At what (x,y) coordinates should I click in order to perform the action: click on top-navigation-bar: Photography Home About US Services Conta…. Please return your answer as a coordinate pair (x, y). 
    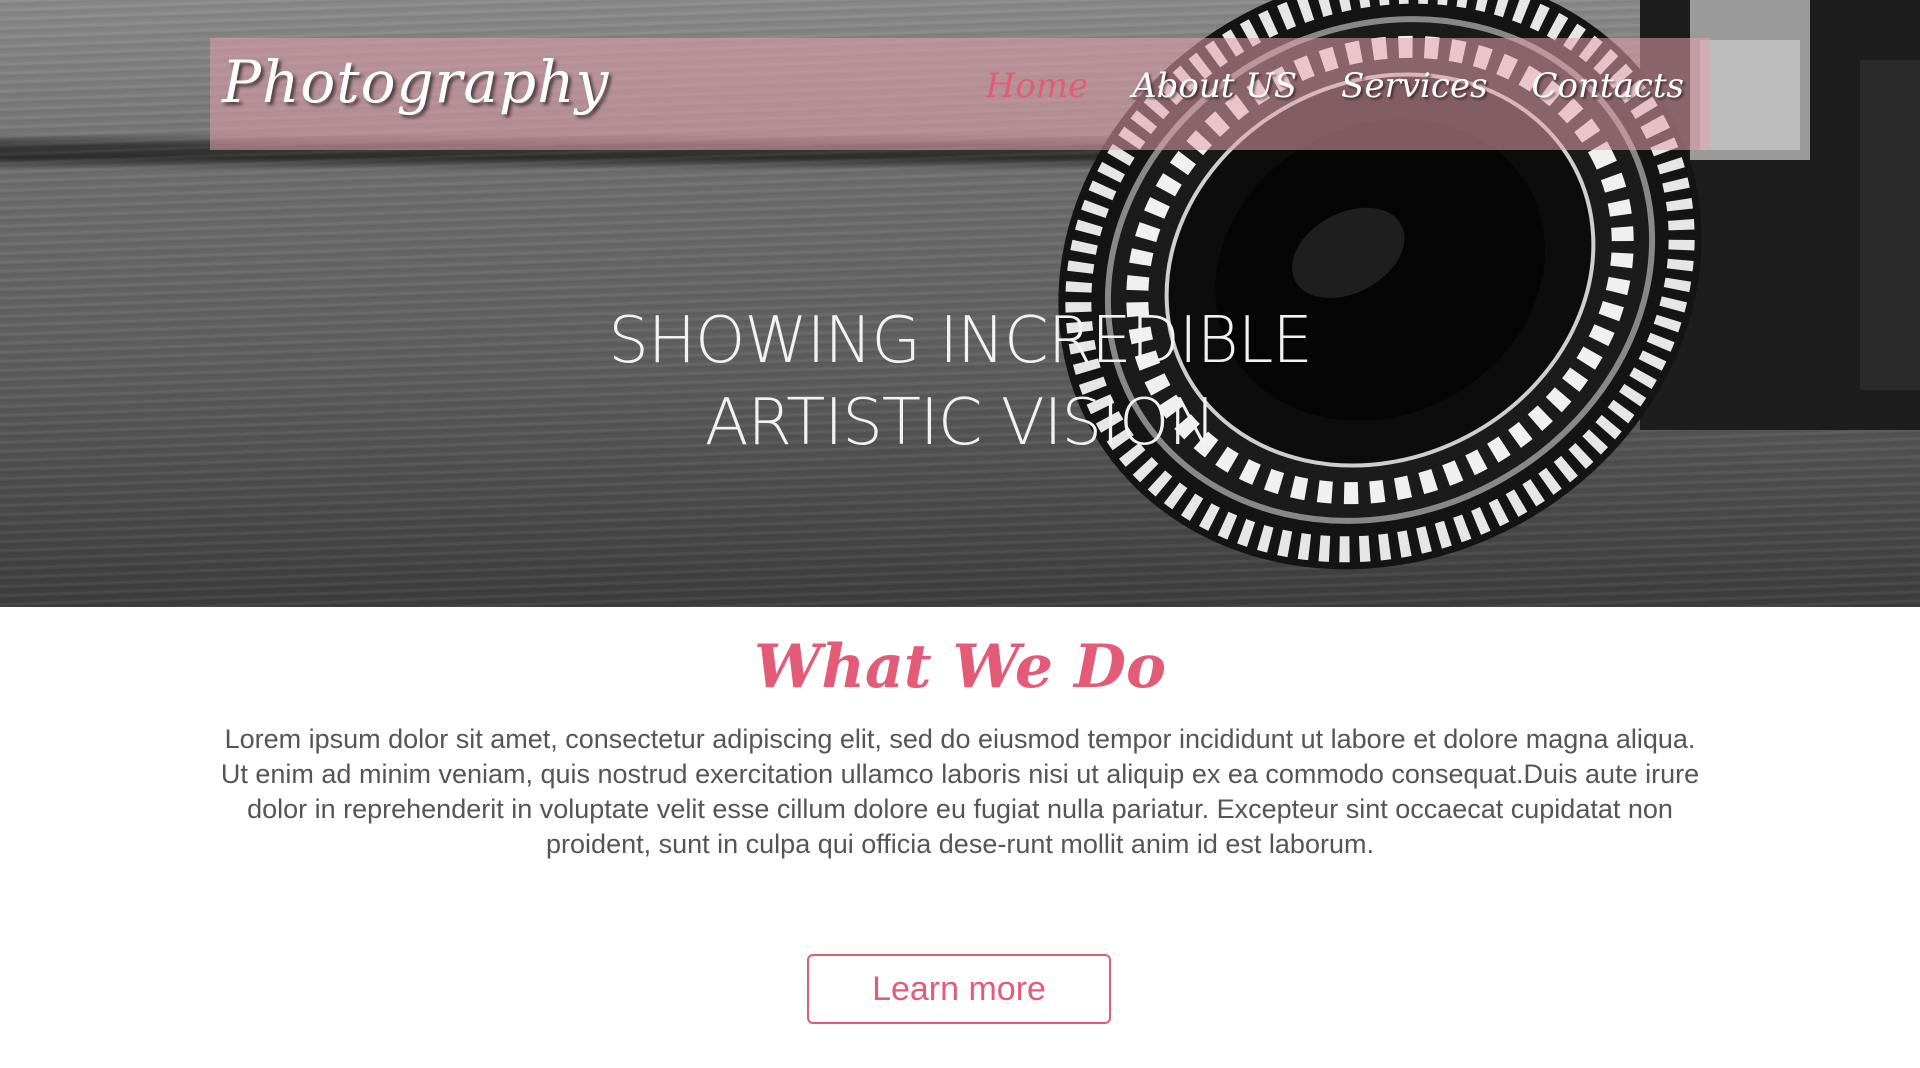
    Looking at the image, I should click on (960, 94).